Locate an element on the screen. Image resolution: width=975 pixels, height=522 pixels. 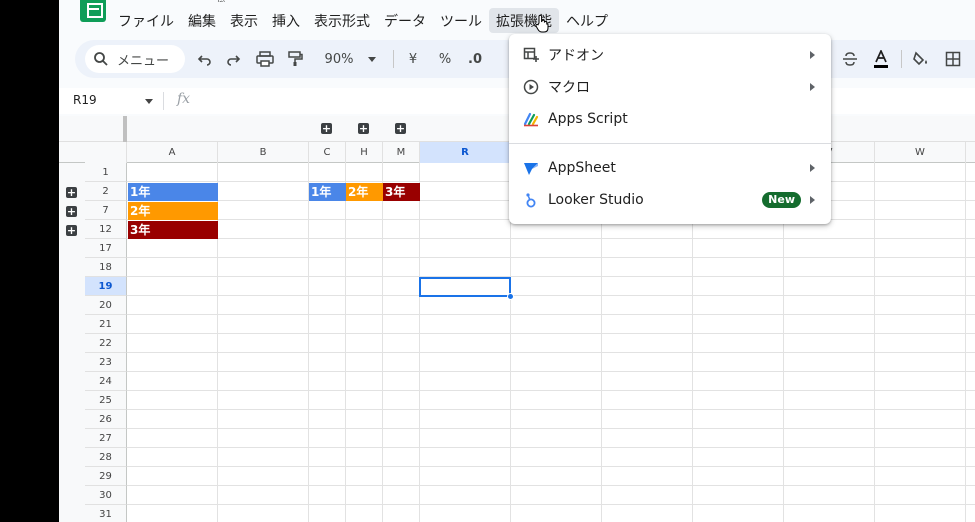
expand-group-h-icon: + is located at coordinates (363, 128).